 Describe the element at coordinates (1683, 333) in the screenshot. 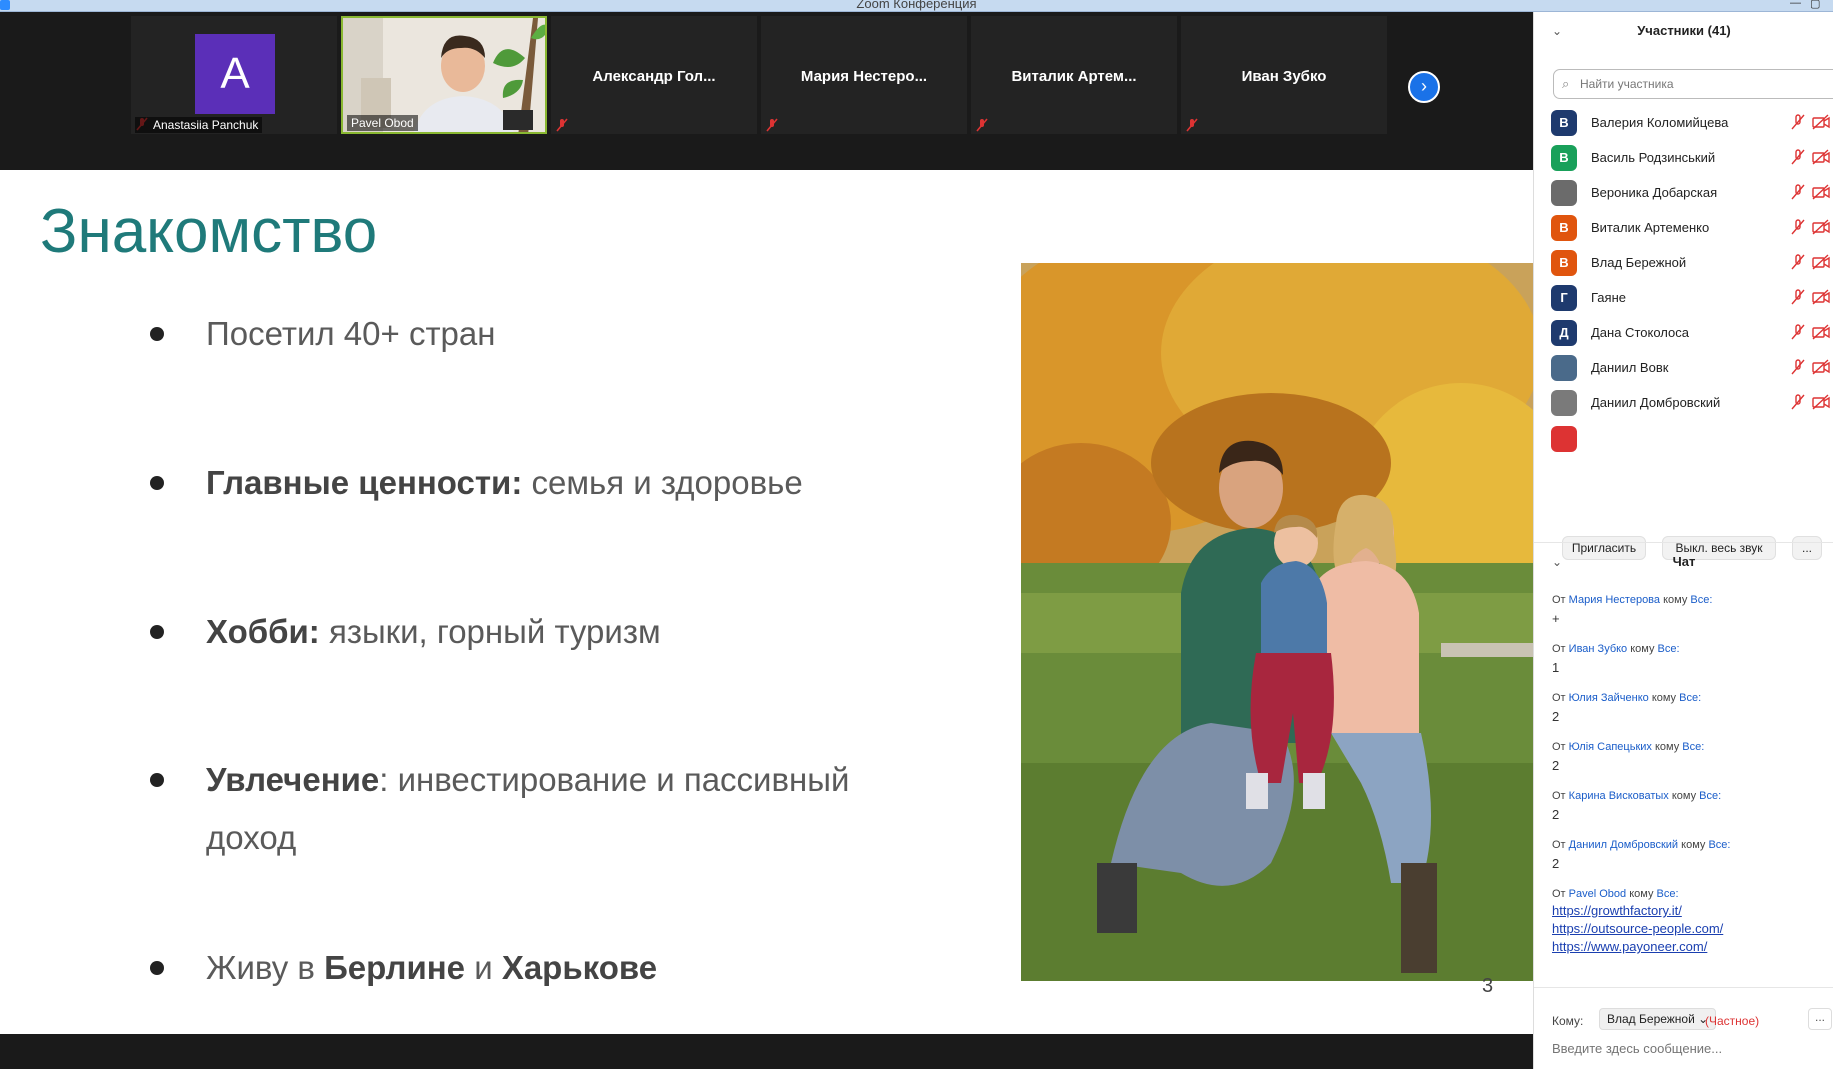

I see `list-item: Д Дана Стоколоса` at that location.